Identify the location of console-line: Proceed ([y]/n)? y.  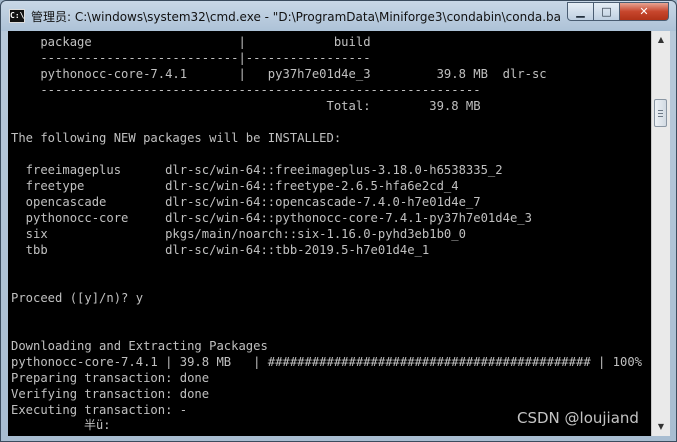
(77, 298).